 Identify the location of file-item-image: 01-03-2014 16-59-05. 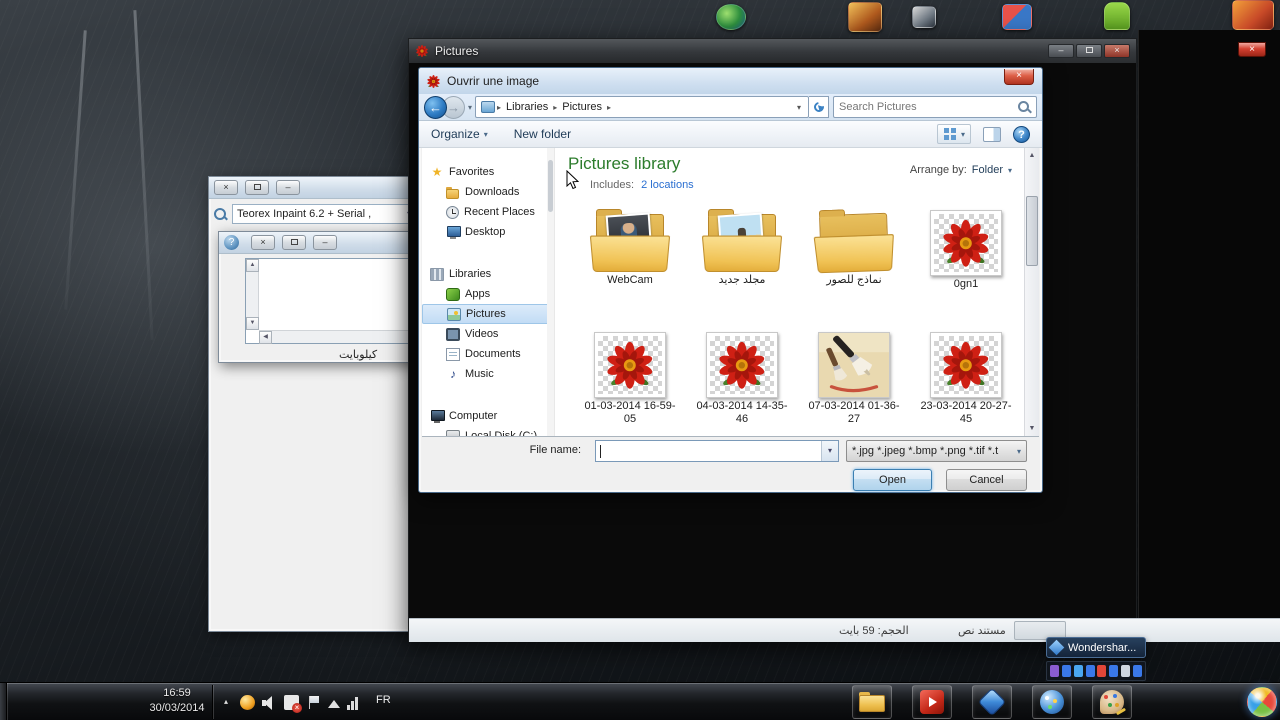
(630, 383).